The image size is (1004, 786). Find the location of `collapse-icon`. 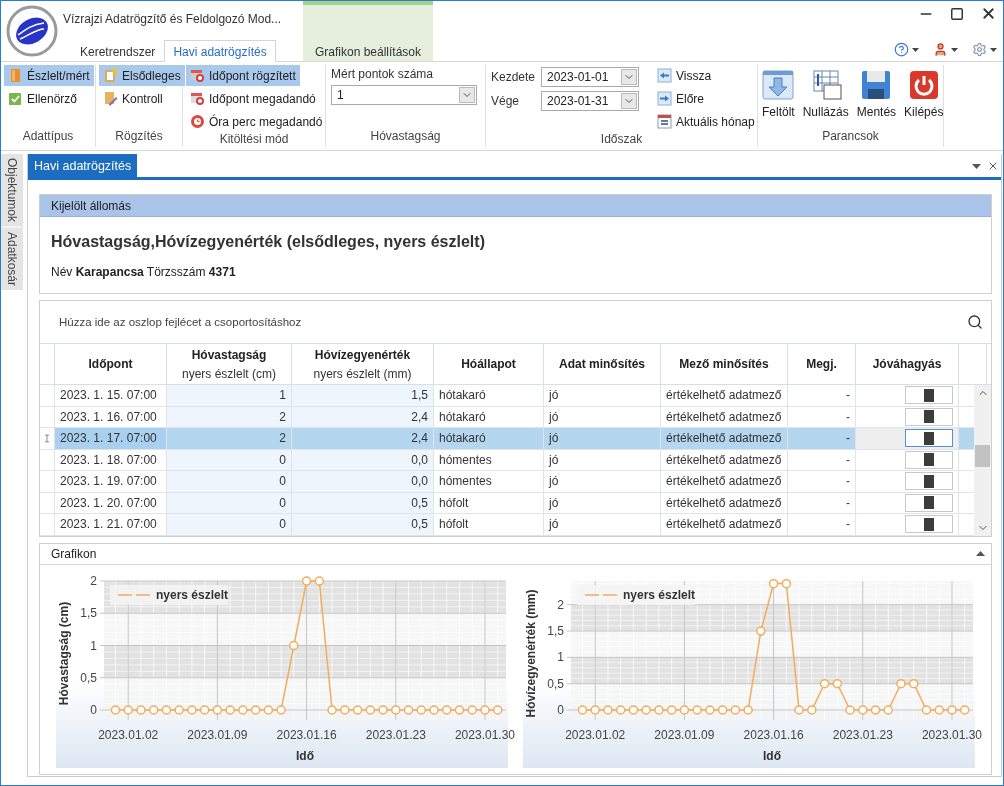

collapse-icon is located at coordinates (980, 553).